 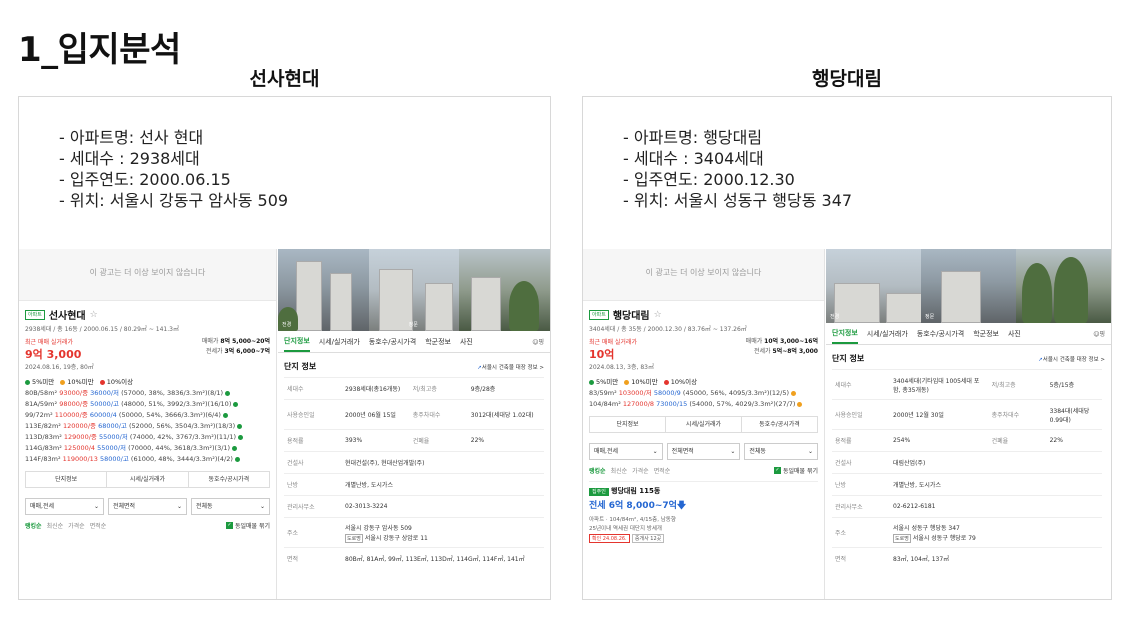 What do you see at coordinates (59, 367) in the screenshot?
I see `recent-deal-date: 2024.08.16, 19층, 80㎡` at bounding box center [59, 367].